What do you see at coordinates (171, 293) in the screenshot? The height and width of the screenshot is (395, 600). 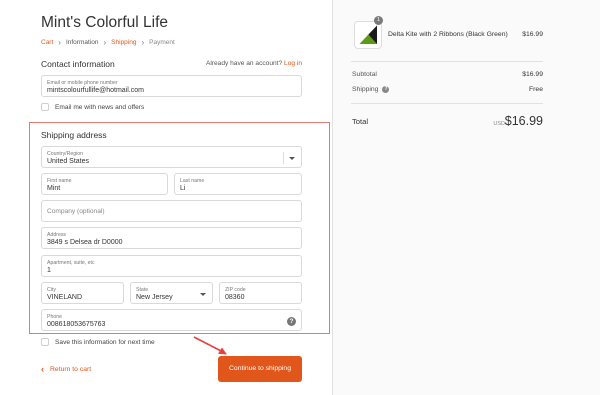 I see `state-select: State New Jersey` at bounding box center [171, 293].